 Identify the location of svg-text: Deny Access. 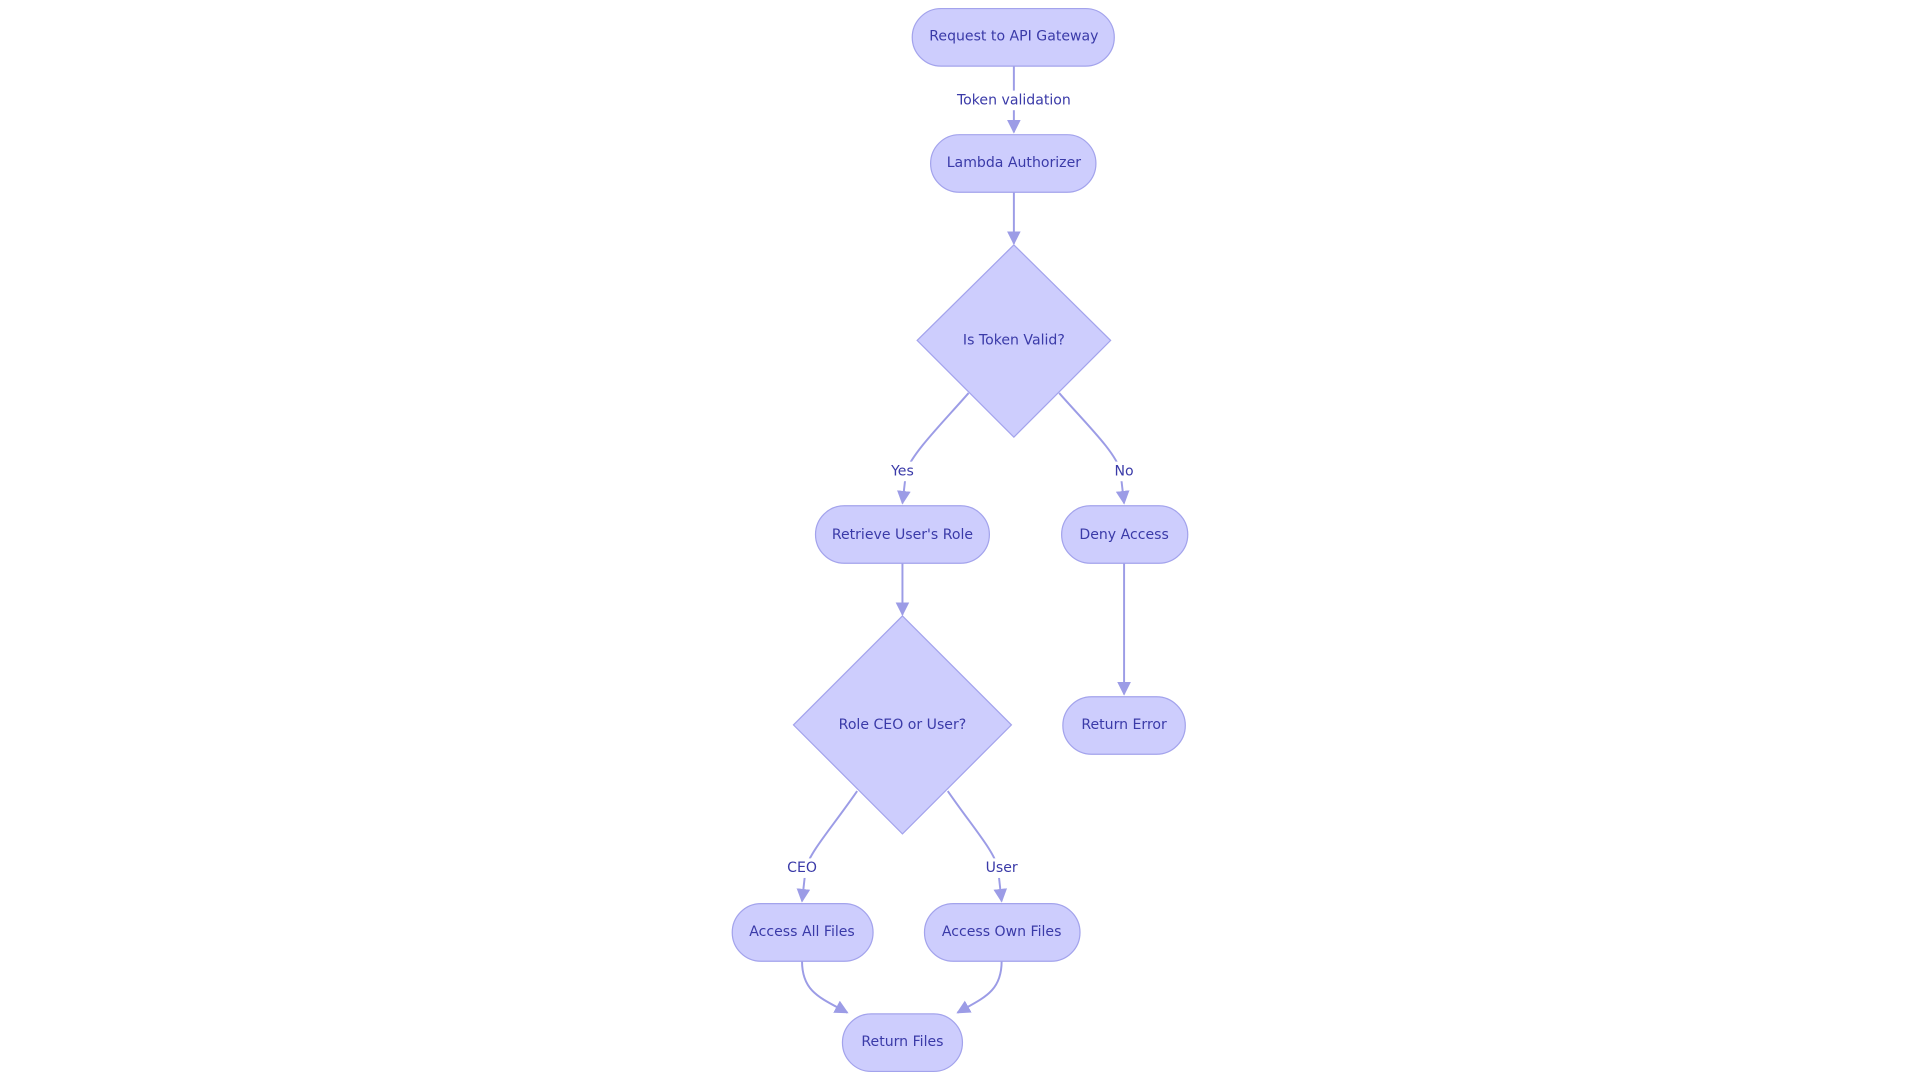
(1123, 535).